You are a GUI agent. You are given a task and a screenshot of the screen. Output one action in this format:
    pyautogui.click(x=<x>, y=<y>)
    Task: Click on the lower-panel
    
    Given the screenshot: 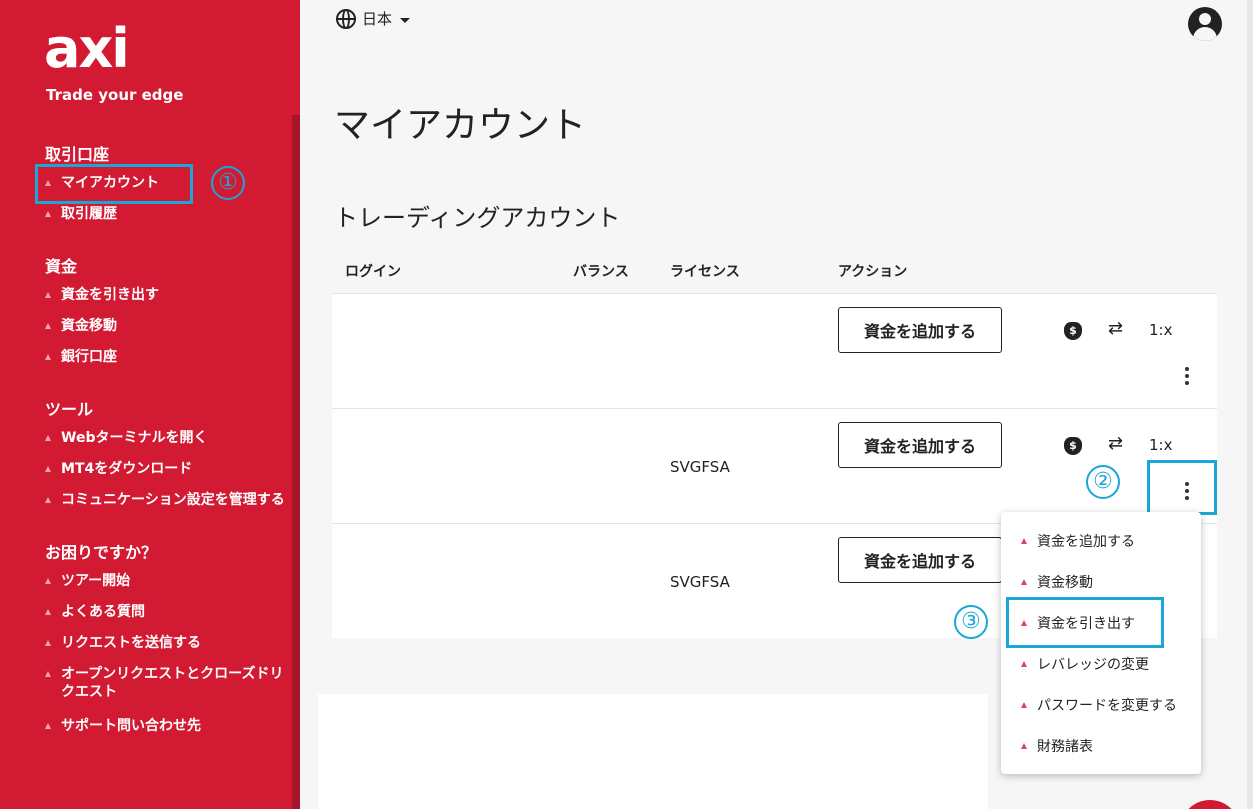 What is the action you would take?
    pyautogui.click(x=653, y=751)
    